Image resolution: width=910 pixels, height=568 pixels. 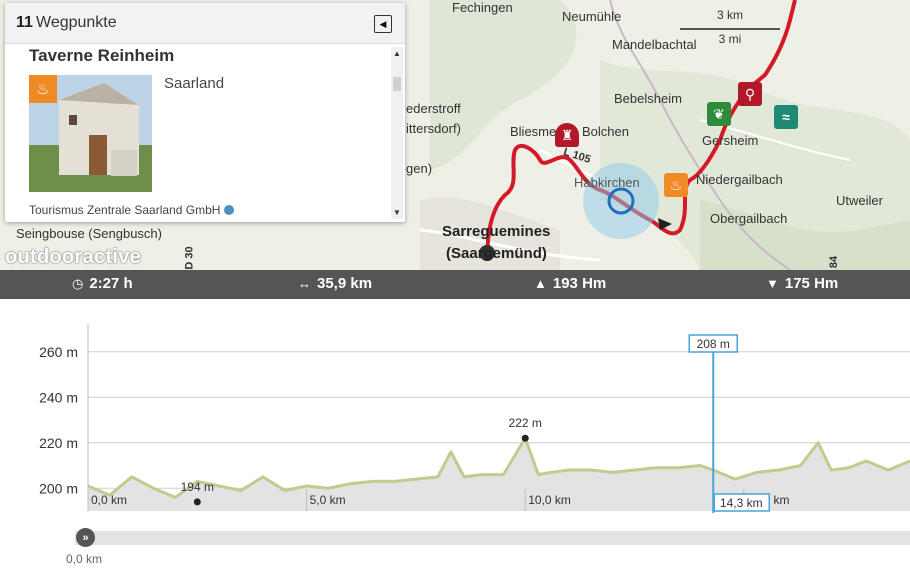 I want to click on cursor-elevation-label: 208 m, so click(x=713, y=344).